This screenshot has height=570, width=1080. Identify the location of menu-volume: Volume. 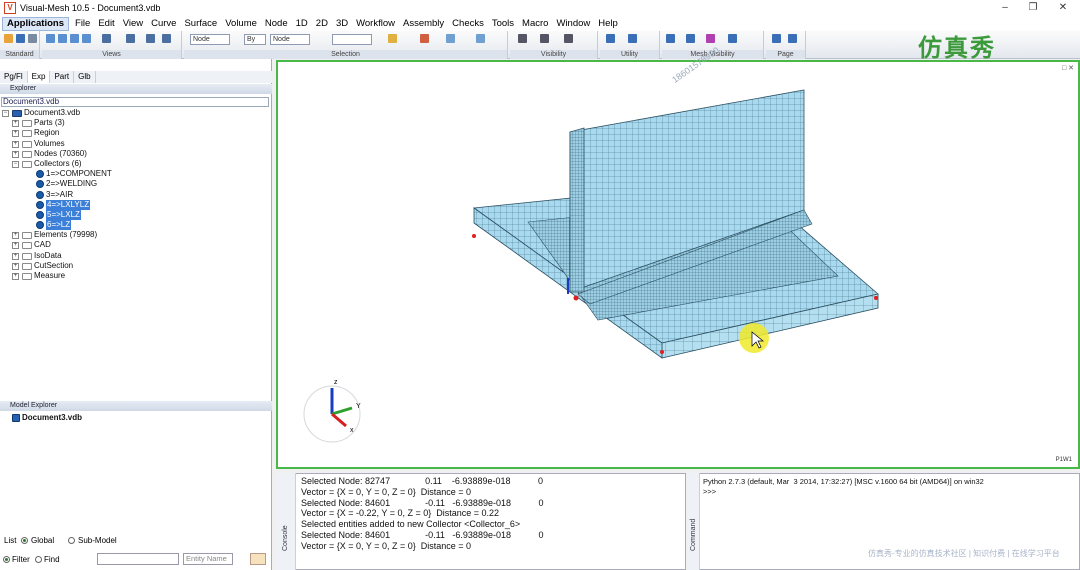
(241, 23).